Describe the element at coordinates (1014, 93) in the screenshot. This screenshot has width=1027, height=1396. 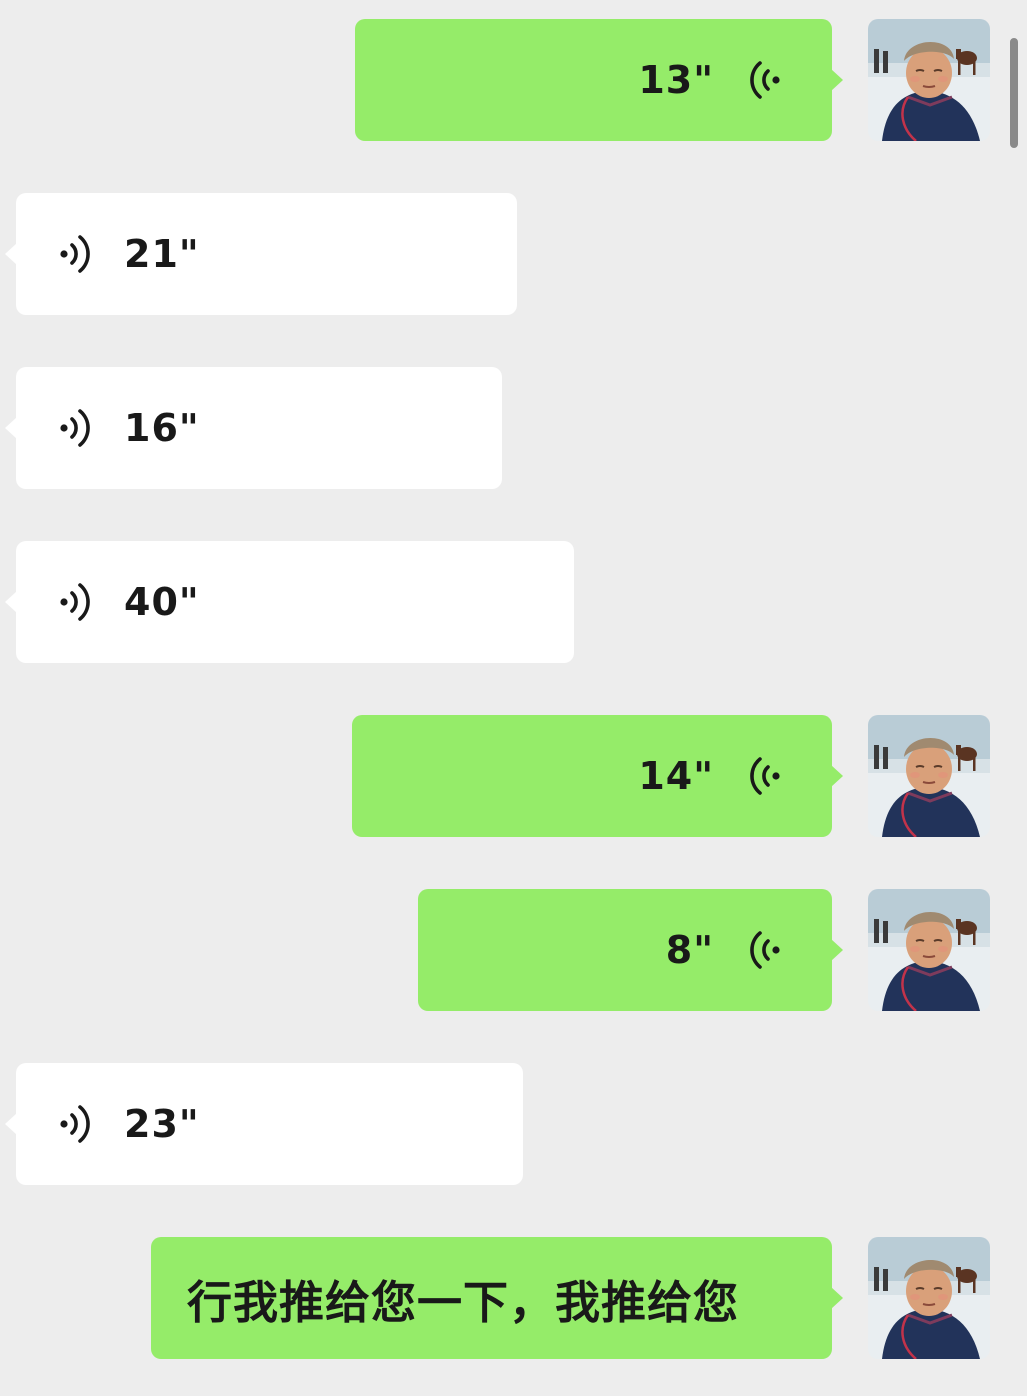
I see `scrollbar` at that location.